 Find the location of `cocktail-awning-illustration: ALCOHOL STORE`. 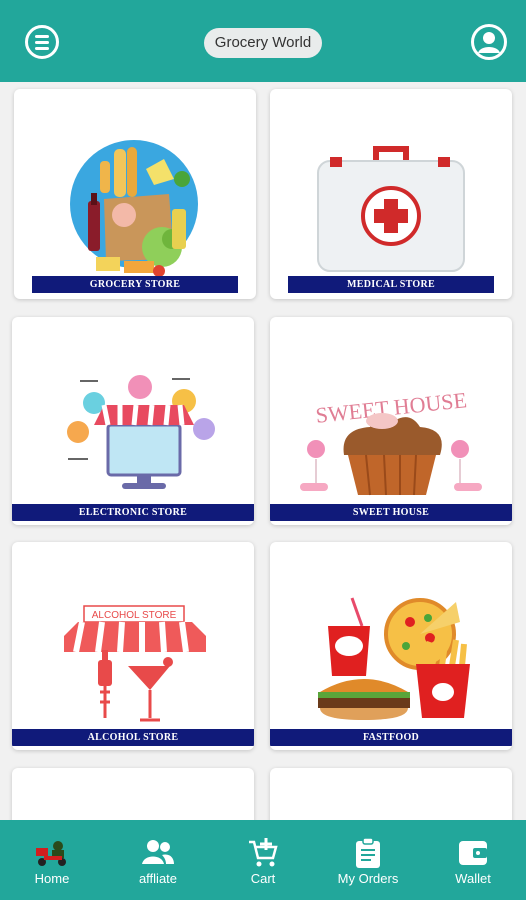

cocktail-awning-illustration: ALCOHOL STORE is located at coordinates (135, 663).